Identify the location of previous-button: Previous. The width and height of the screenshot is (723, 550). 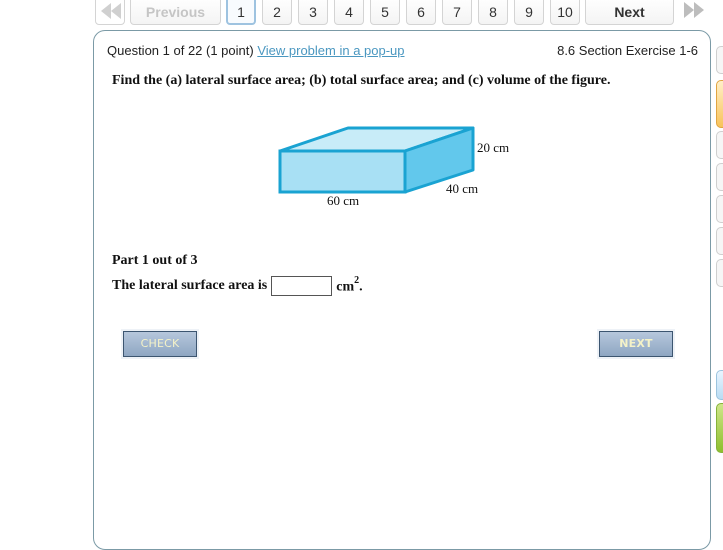
(175, 12).